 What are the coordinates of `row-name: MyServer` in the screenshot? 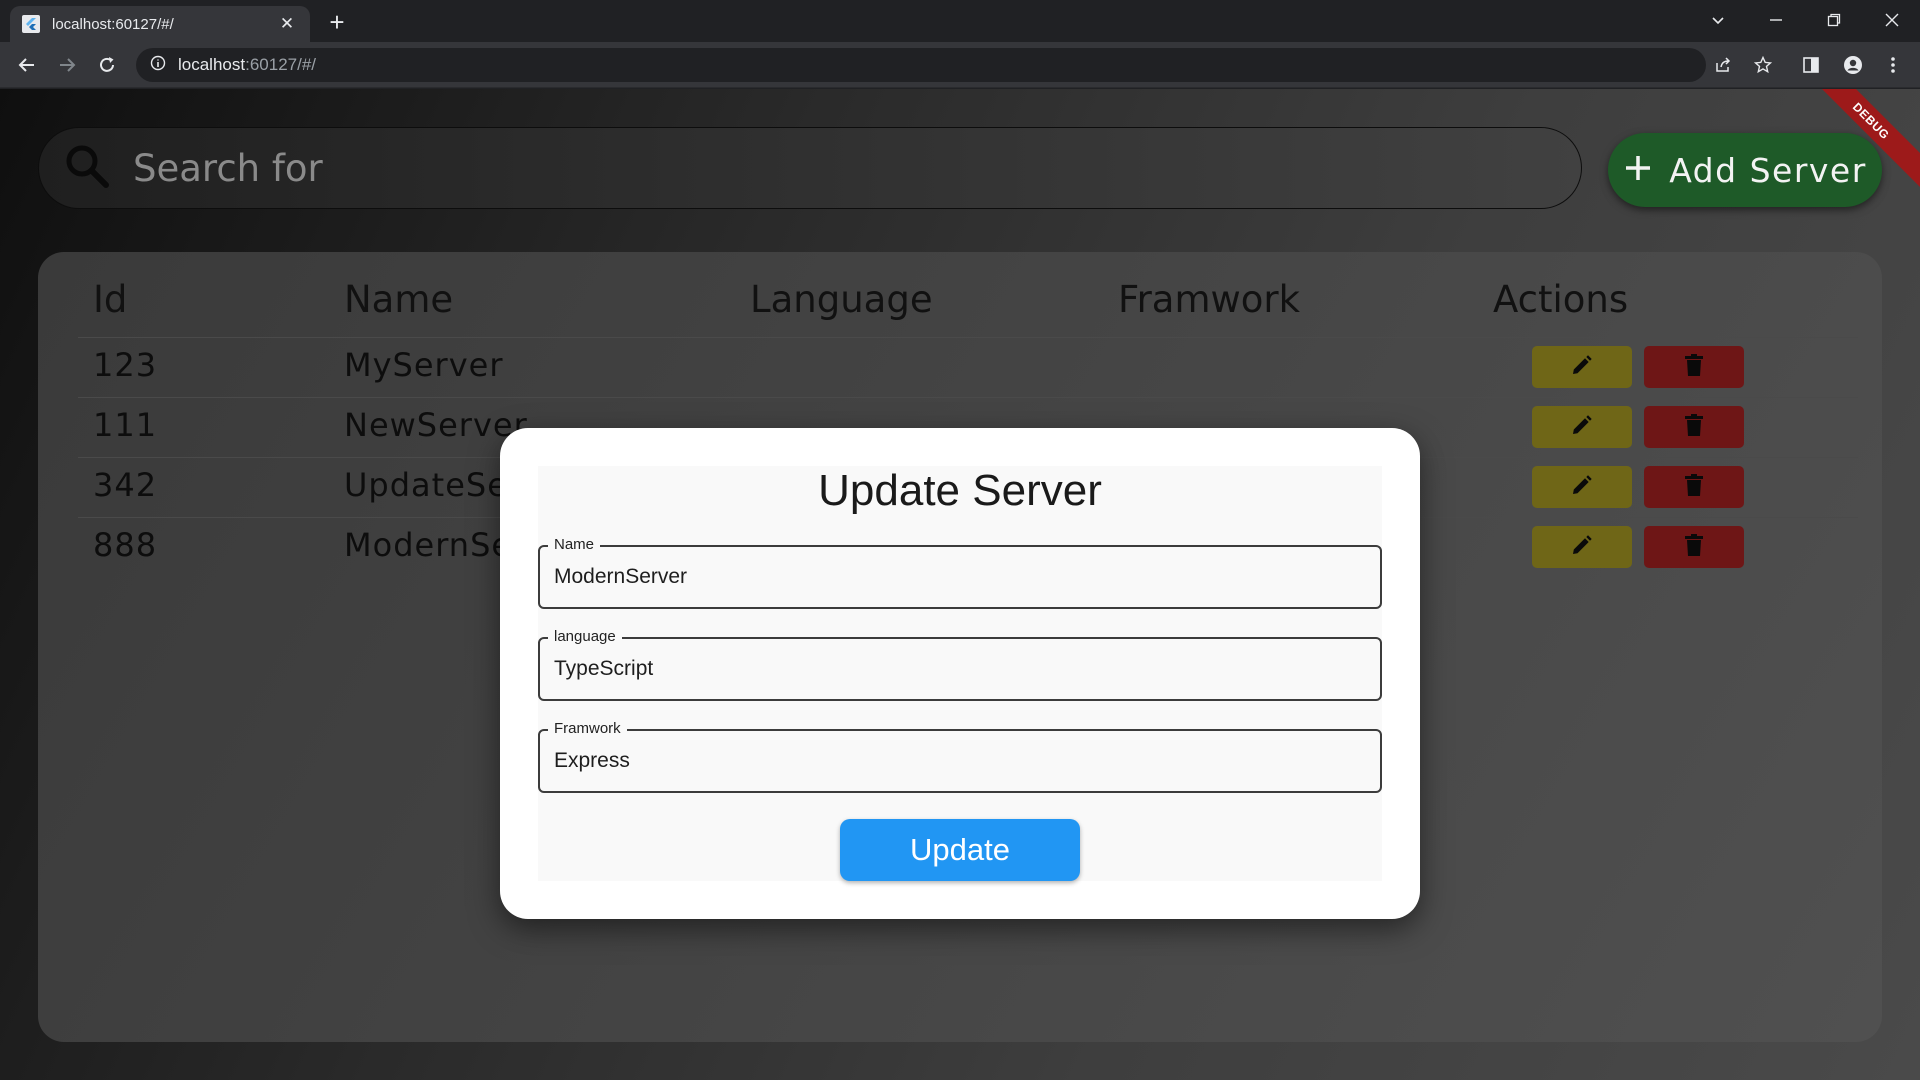 It's located at (424, 365).